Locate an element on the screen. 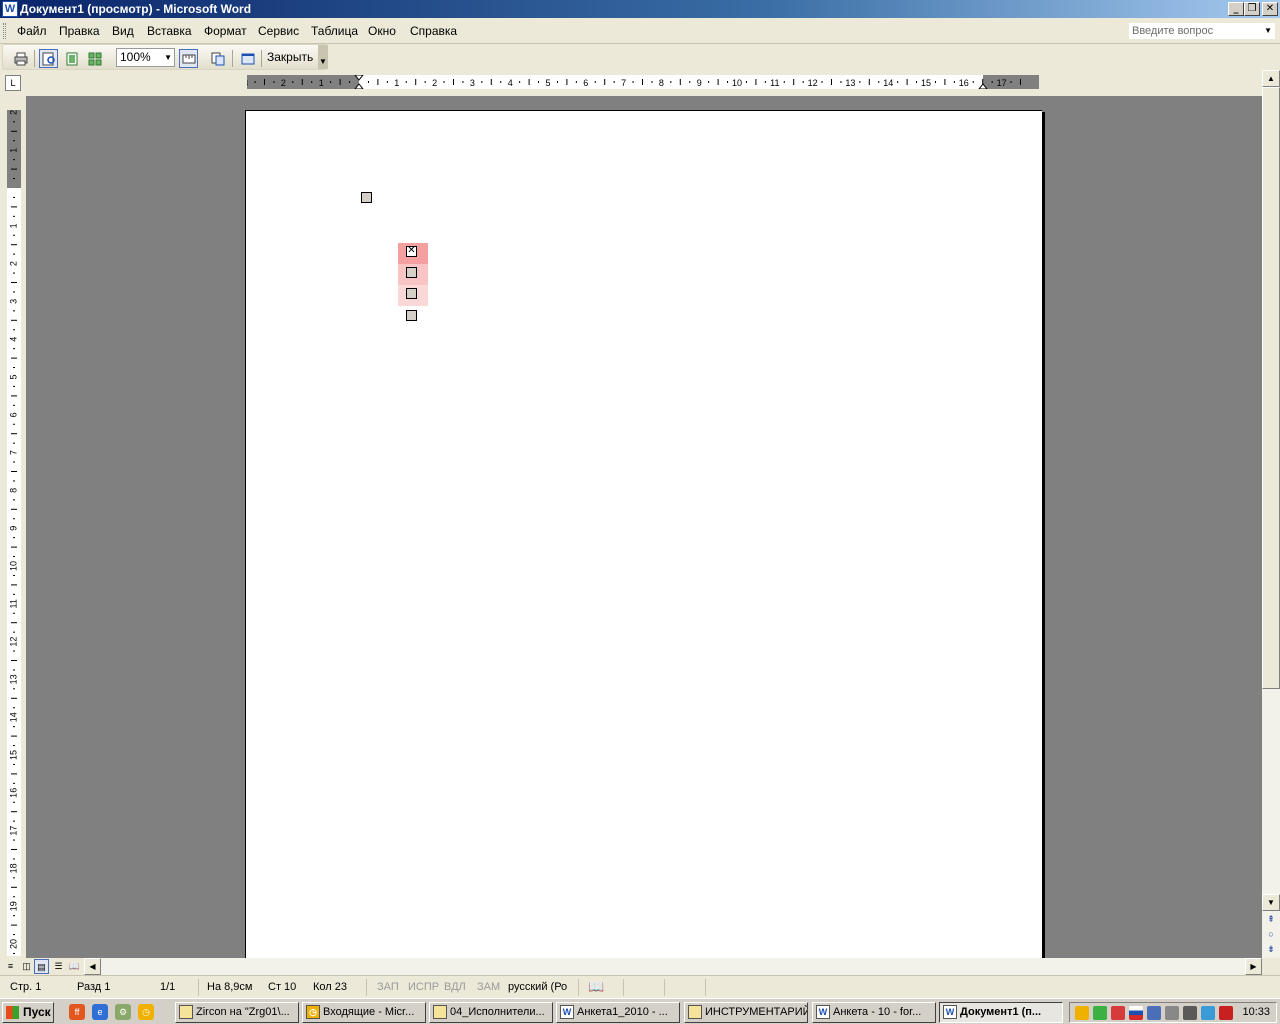 The width and height of the screenshot is (1280, 1024). shrink-to-fit-button is located at coordinates (217, 58).